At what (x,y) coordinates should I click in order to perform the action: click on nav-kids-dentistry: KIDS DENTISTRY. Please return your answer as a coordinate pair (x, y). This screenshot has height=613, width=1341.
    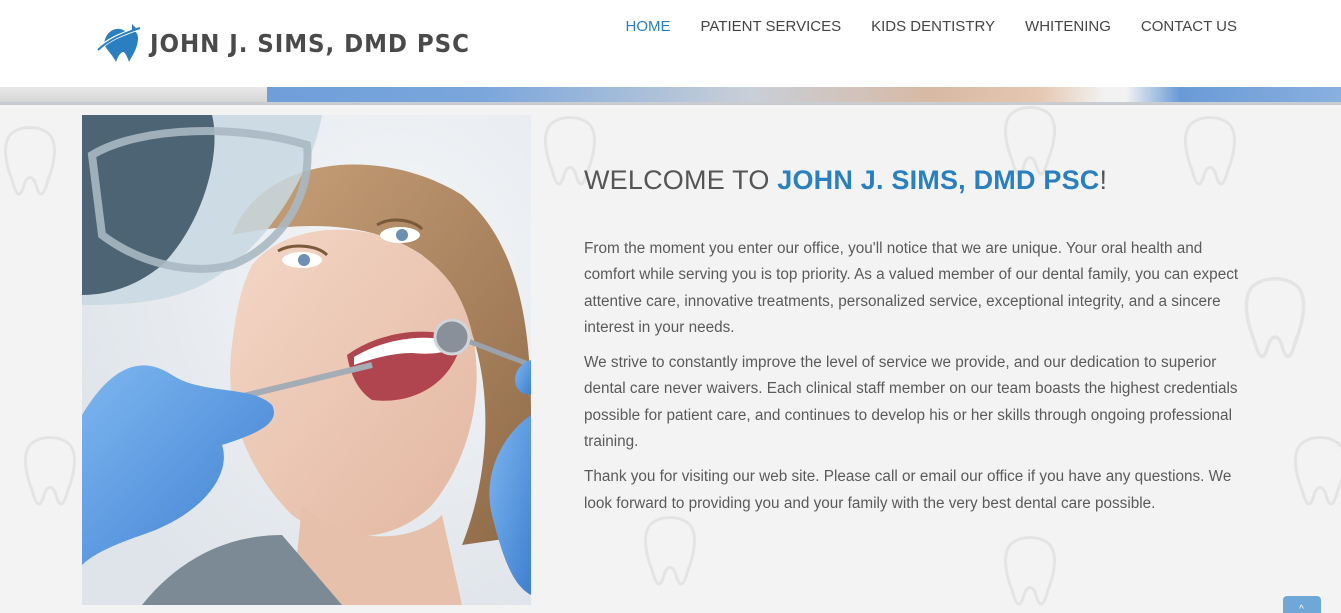
    Looking at the image, I should click on (933, 27).